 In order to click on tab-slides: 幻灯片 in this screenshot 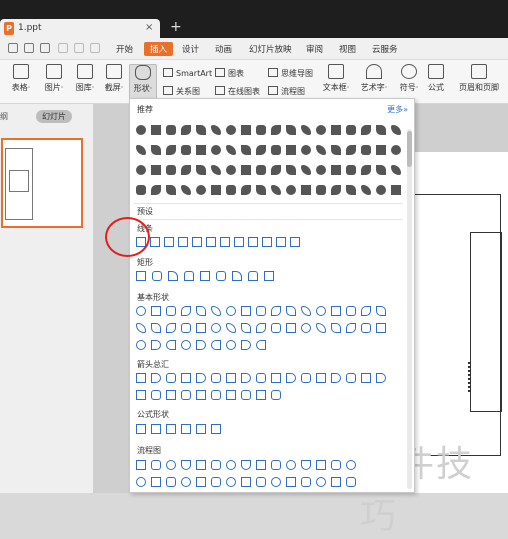, I will do `click(54, 116)`.